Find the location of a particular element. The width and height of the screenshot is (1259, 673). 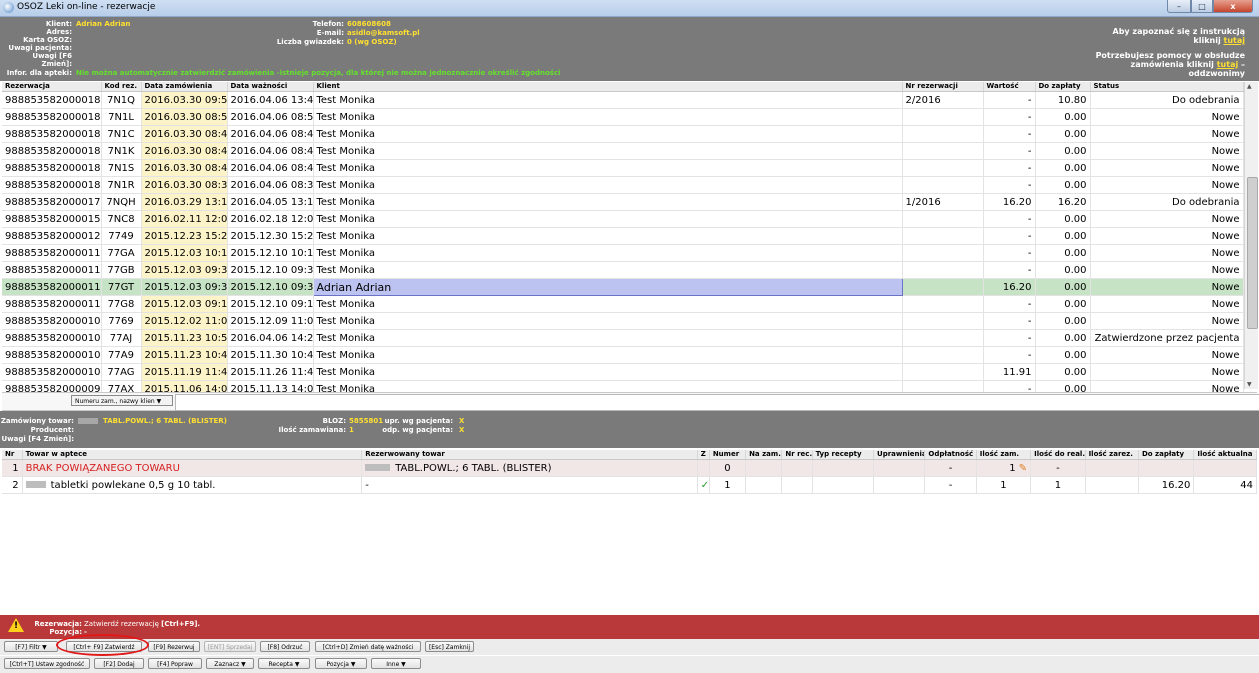

search-input is located at coordinates (717, 402).